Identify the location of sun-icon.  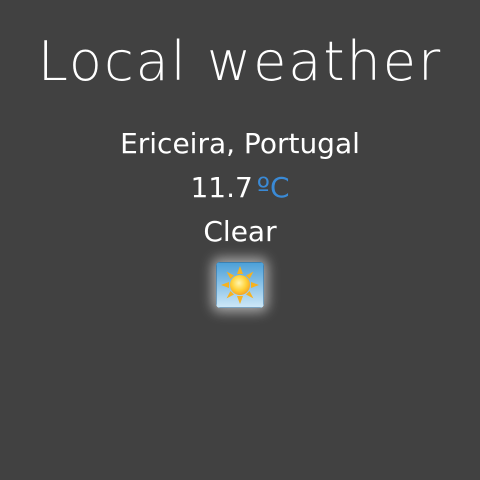
(240, 285).